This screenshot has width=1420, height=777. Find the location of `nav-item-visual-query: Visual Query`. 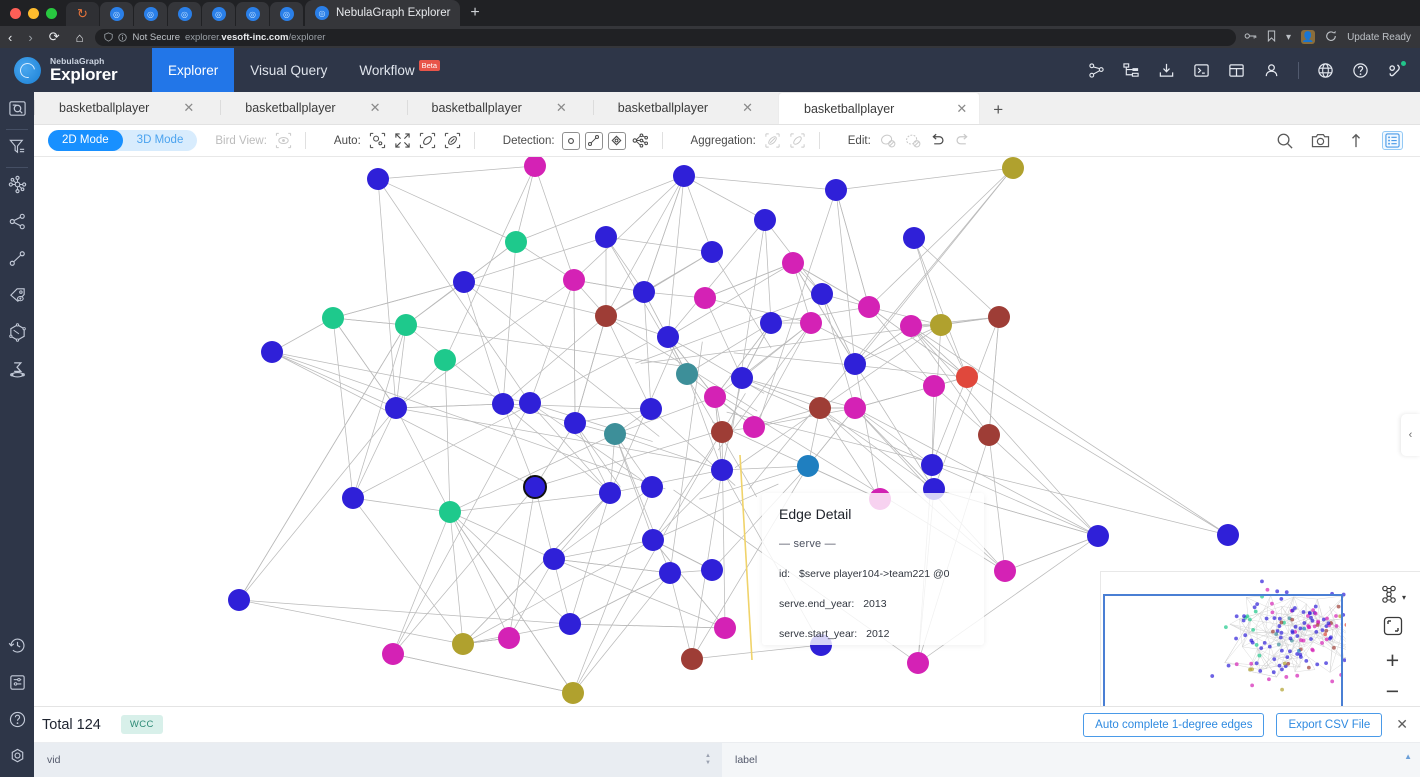

nav-item-visual-query: Visual Query is located at coordinates (288, 70).